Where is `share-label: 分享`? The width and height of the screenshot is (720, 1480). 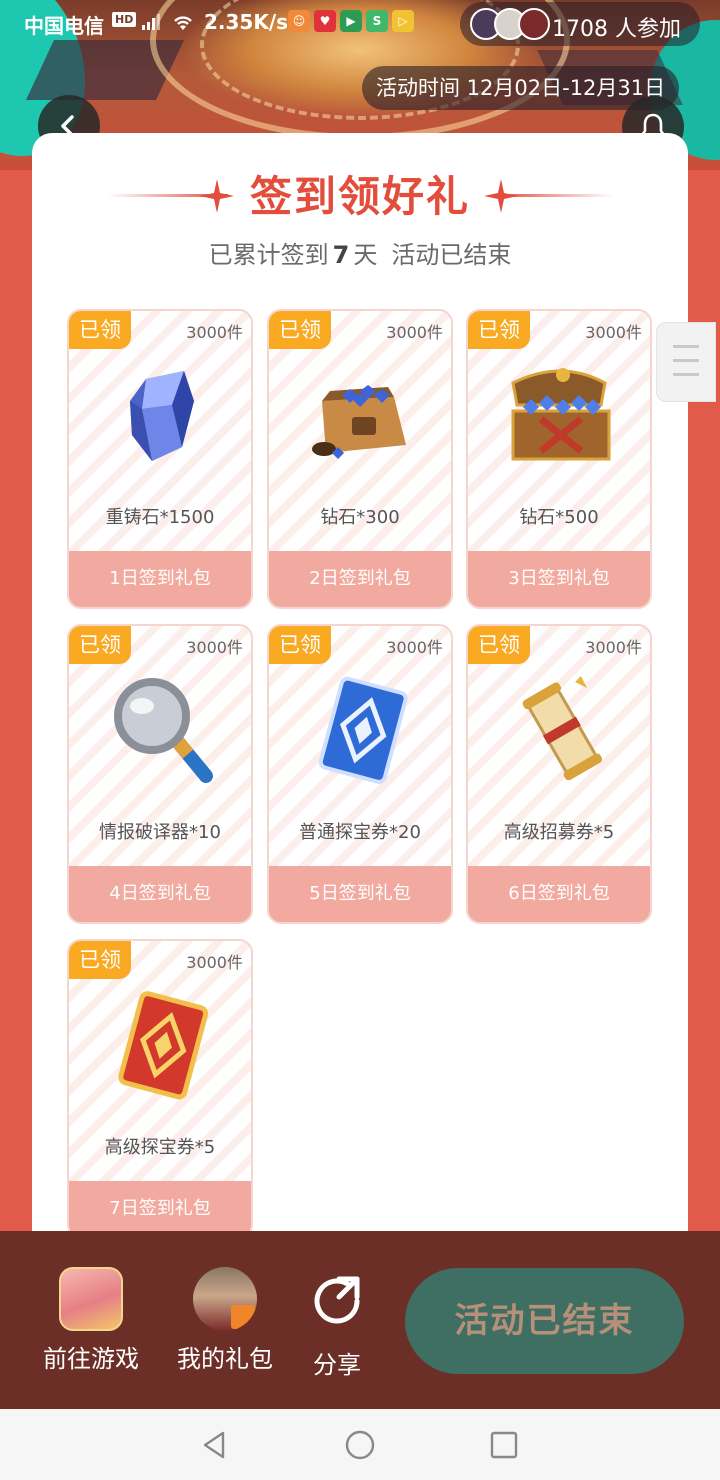
share-label: 分享 is located at coordinates (337, 1365).